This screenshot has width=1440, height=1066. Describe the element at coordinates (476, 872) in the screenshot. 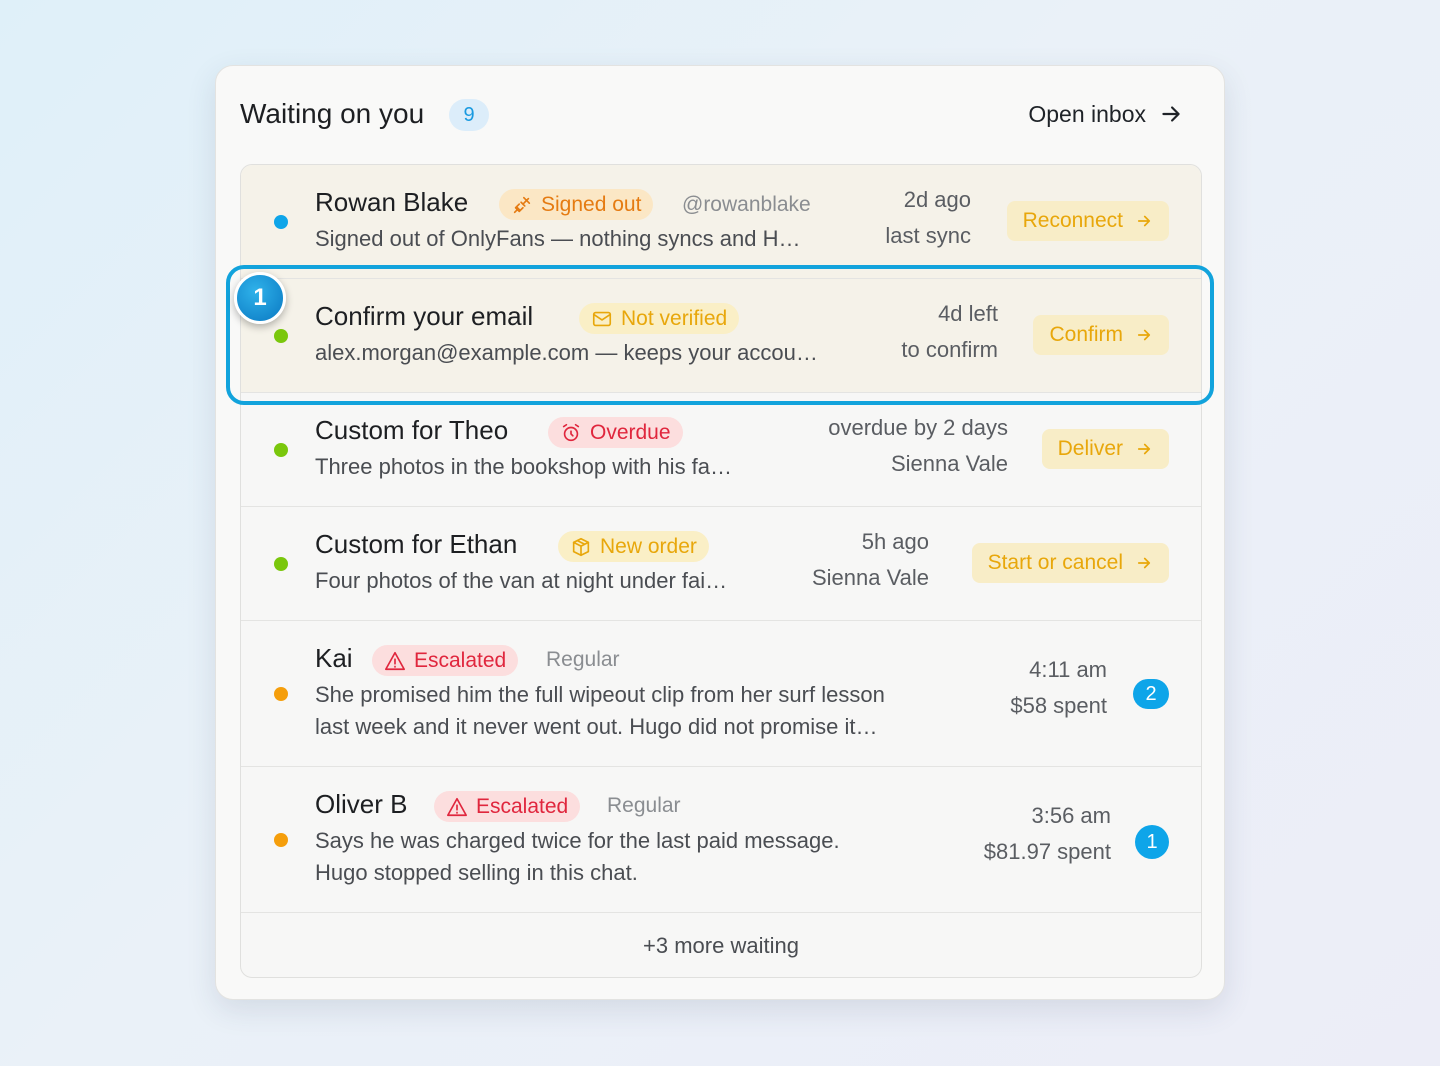

I see `item-preview-line2: Hugo stopped selling in this chat.` at that location.